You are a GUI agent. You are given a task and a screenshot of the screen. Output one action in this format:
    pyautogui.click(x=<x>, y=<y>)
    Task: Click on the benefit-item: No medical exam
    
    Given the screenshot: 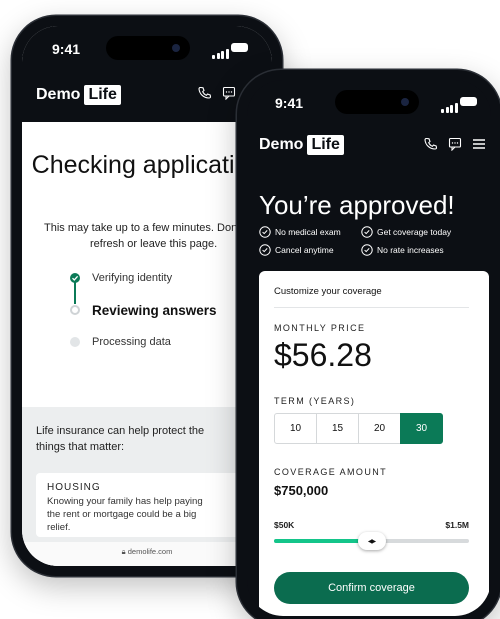 What is the action you would take?
    pyautogui.click(x=309, y=232)
    